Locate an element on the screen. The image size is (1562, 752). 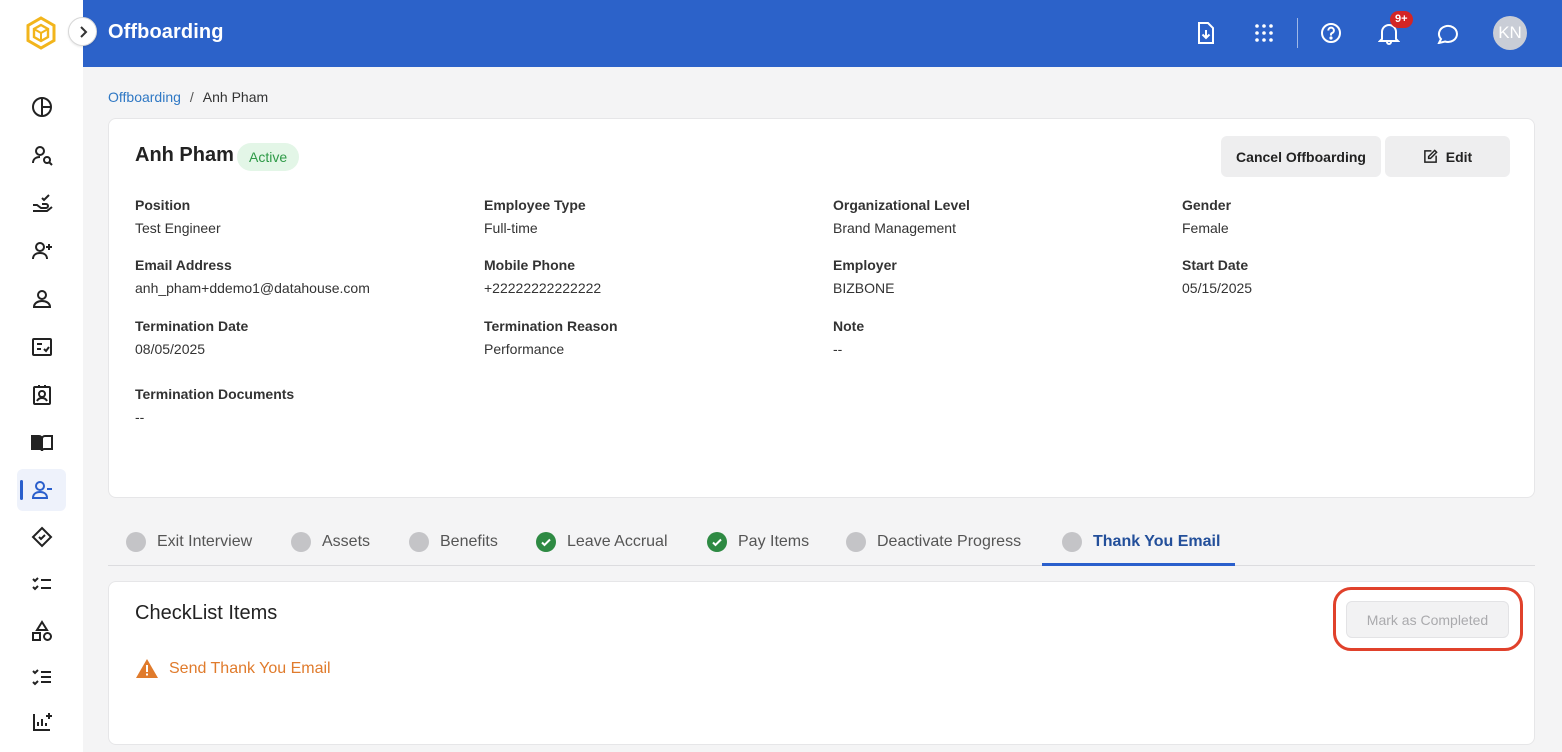
sidebar-item-checklists is located at coordinates (41, 584).